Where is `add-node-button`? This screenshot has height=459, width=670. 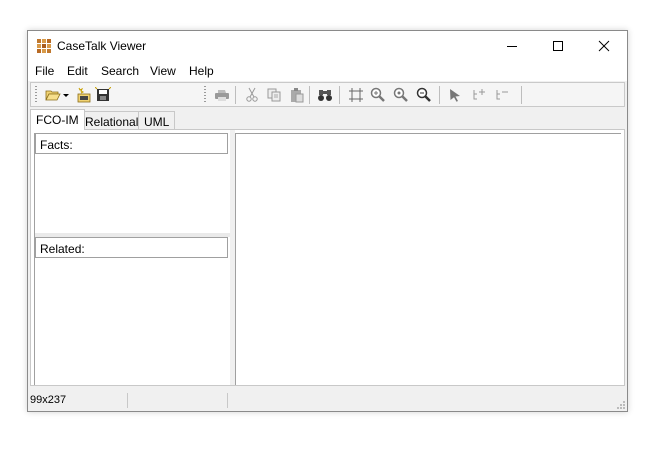
add-node-button is located at coordinates (478, 95).